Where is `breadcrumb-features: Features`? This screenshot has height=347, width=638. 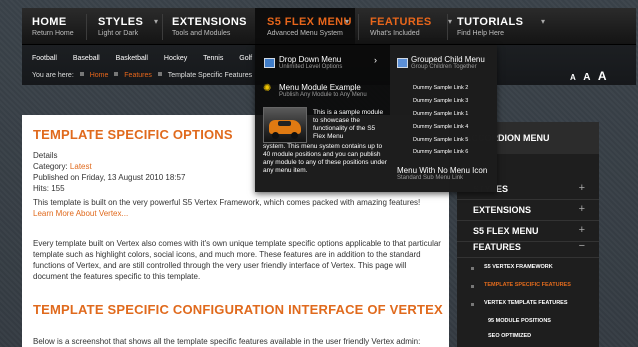
breadcrumb-features: Features is located at coordinates (138, 75).